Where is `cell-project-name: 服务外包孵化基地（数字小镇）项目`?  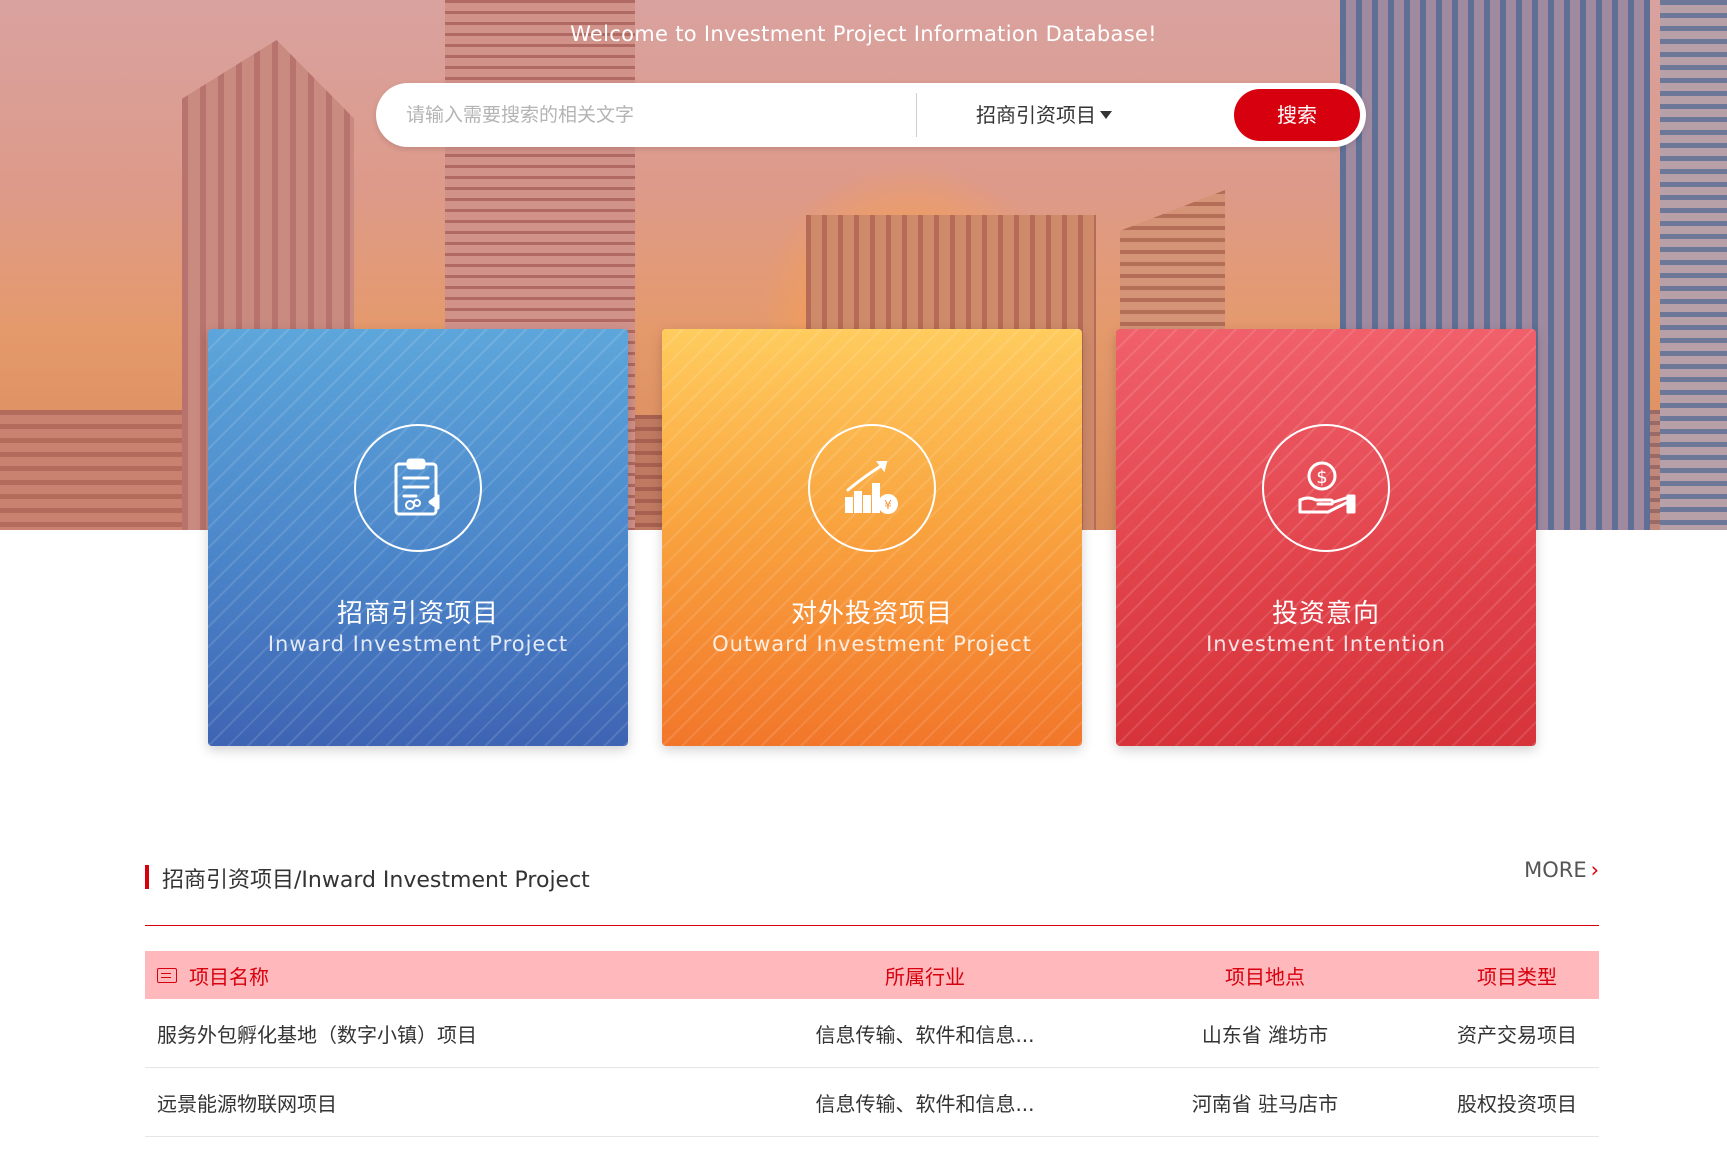 cell-project-name: 服务外包孵化基地（数字小镇）项目 is located at coordinates (317, 1034).